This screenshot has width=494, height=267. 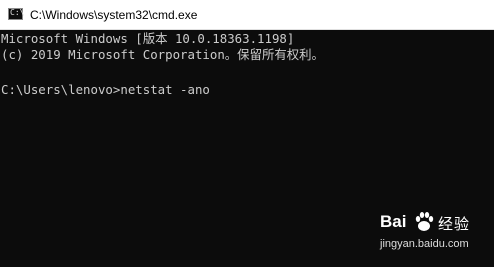 I want to click on cmd-icon: C:\, so click(x=16, y=14).